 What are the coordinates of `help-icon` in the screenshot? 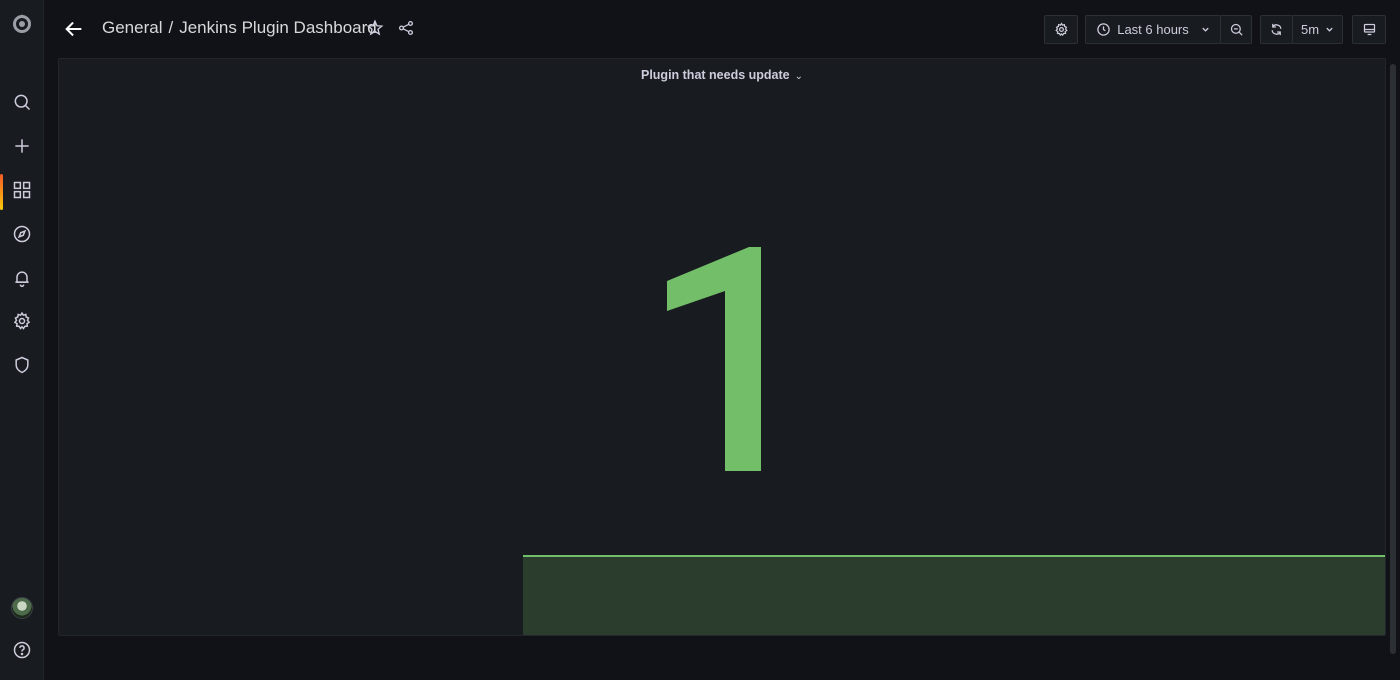 It's located at (22, 650).